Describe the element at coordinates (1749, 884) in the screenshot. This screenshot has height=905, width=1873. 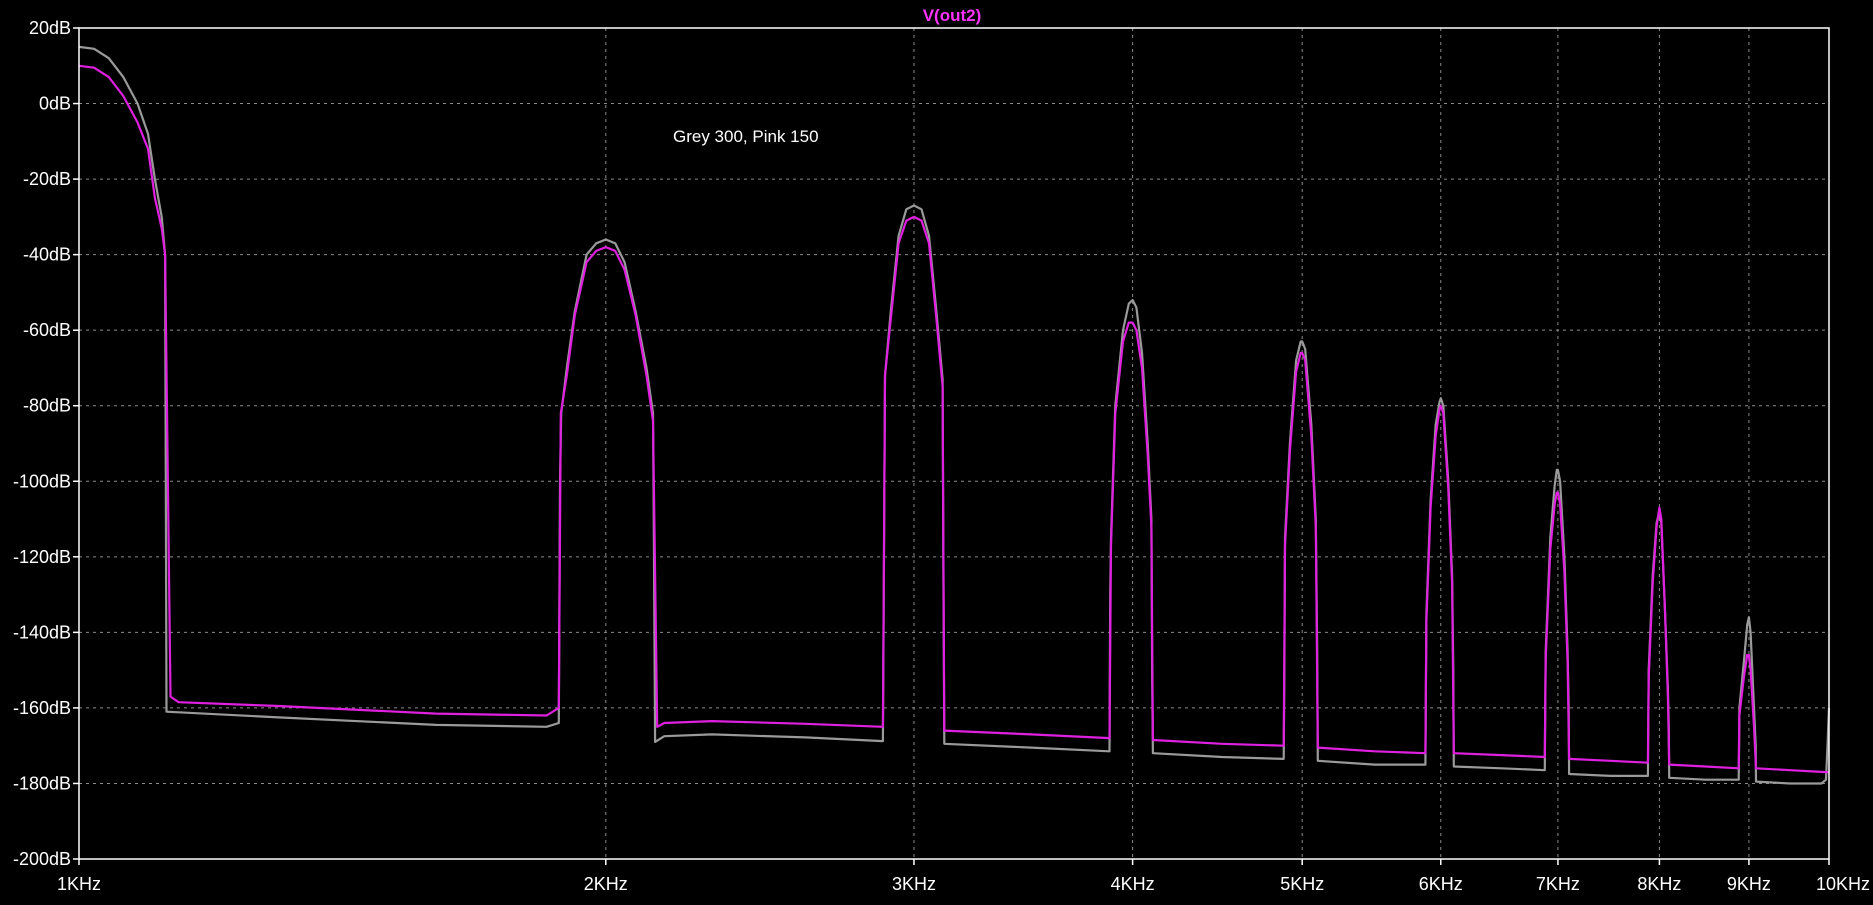
I see `x-tick-label: 9KHz` at that location.